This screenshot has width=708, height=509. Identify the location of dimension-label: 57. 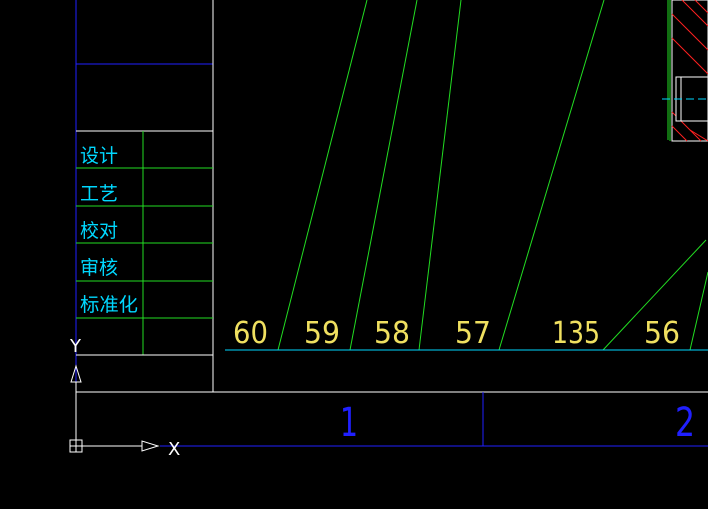
(473, 333).